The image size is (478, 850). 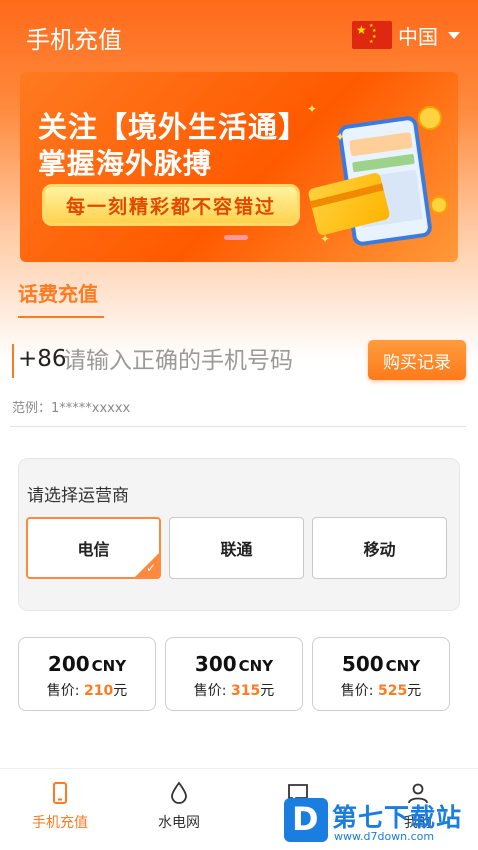 I want to click on banner-subheadline: 掌握海外脉搏, so click(x=125, y=163).